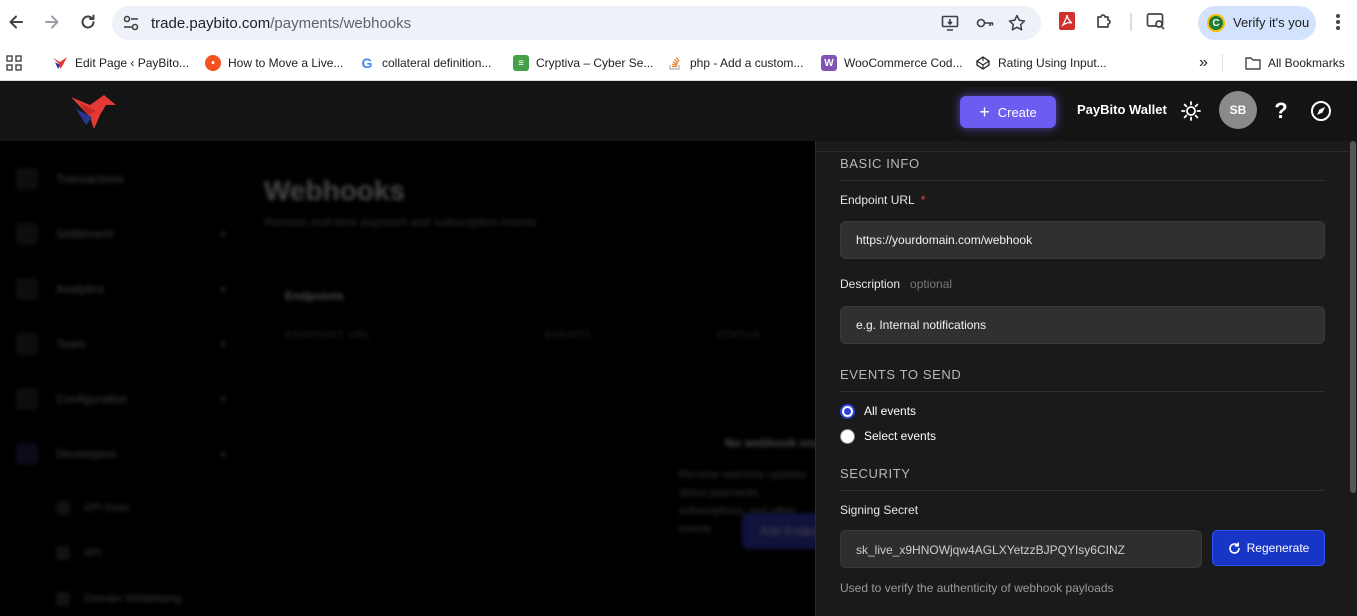 This screenshot has height=616, width=1357. What do you see at coordinates (877, 200) in the screenshot?
I see `endpoint-url-label-text: Endpoint URL` at bounding box center [877, 200].